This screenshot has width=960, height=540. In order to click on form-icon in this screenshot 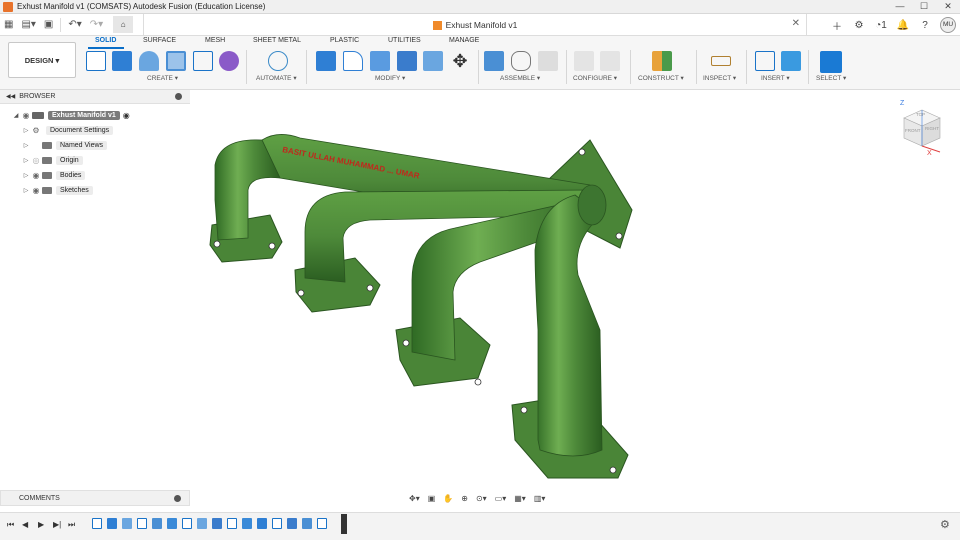, I will do `click(229, 61)`.